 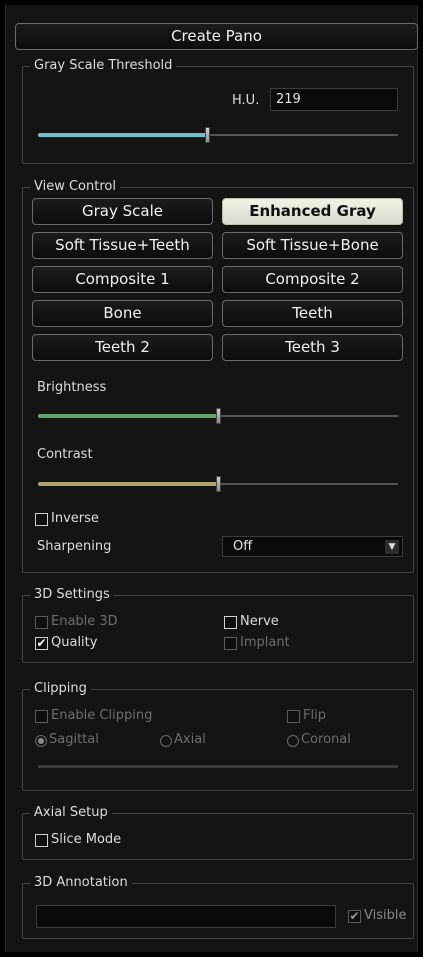 What do you see at coordinates (102, 715) in the screenshot?
I see `enable-clipping-label: Enable Clipping` at bounding box center [102, 715].